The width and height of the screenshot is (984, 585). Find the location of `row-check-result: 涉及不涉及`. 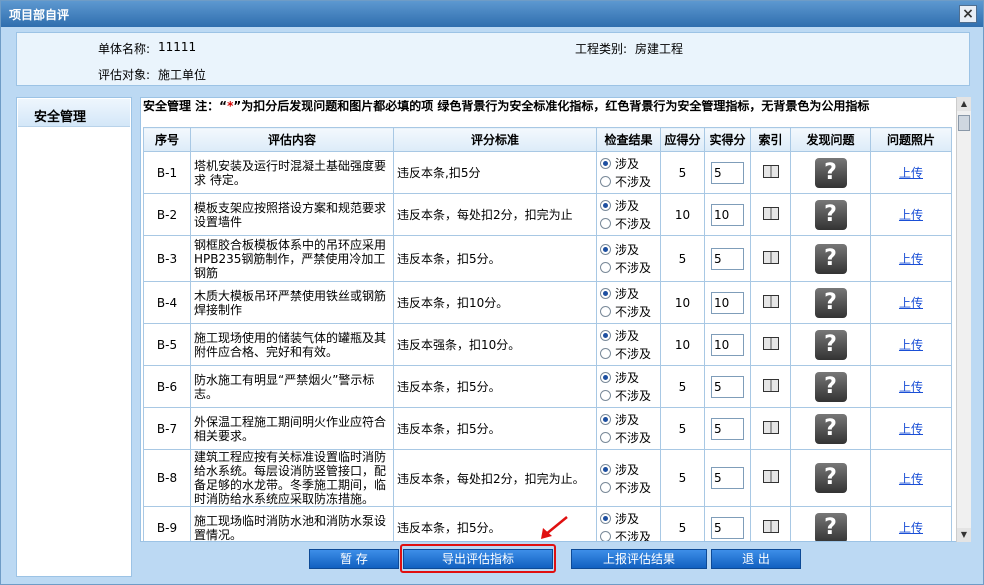

row-check-result: 涉及不涉及 is located at coordinates (628, 258).